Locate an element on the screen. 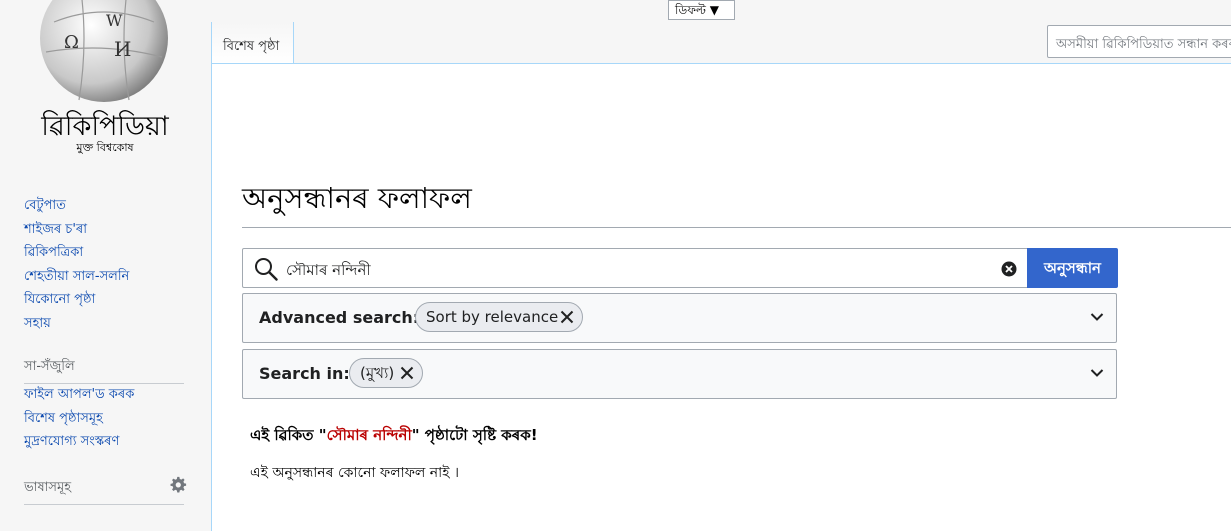 The height and width of the screenshot is (531, 1231). advanced-search-label: Advanced search: is located at coordinates (339, 317).